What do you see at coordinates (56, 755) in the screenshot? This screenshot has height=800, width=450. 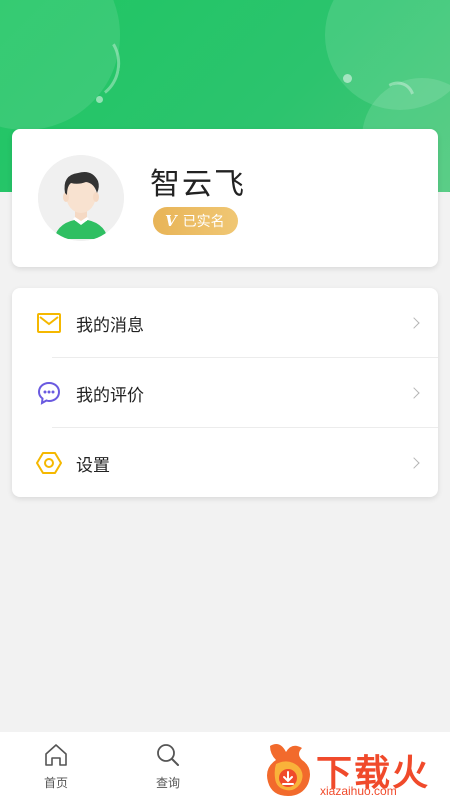 I see `home-icon` at bounding box center [56, 755].